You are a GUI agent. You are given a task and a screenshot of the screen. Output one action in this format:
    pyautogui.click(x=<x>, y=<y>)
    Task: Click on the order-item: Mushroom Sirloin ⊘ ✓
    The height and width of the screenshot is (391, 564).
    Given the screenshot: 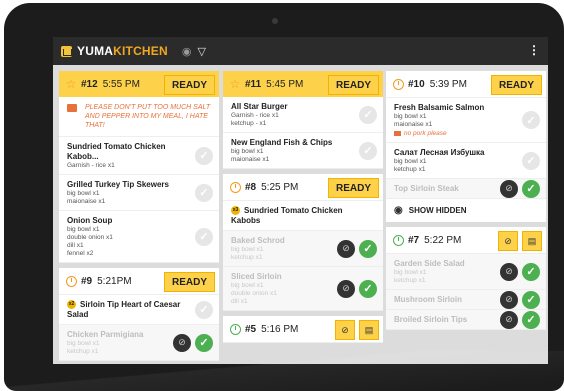 What is the action you would take?
    pyautogui.click(x=466, y=300)
    